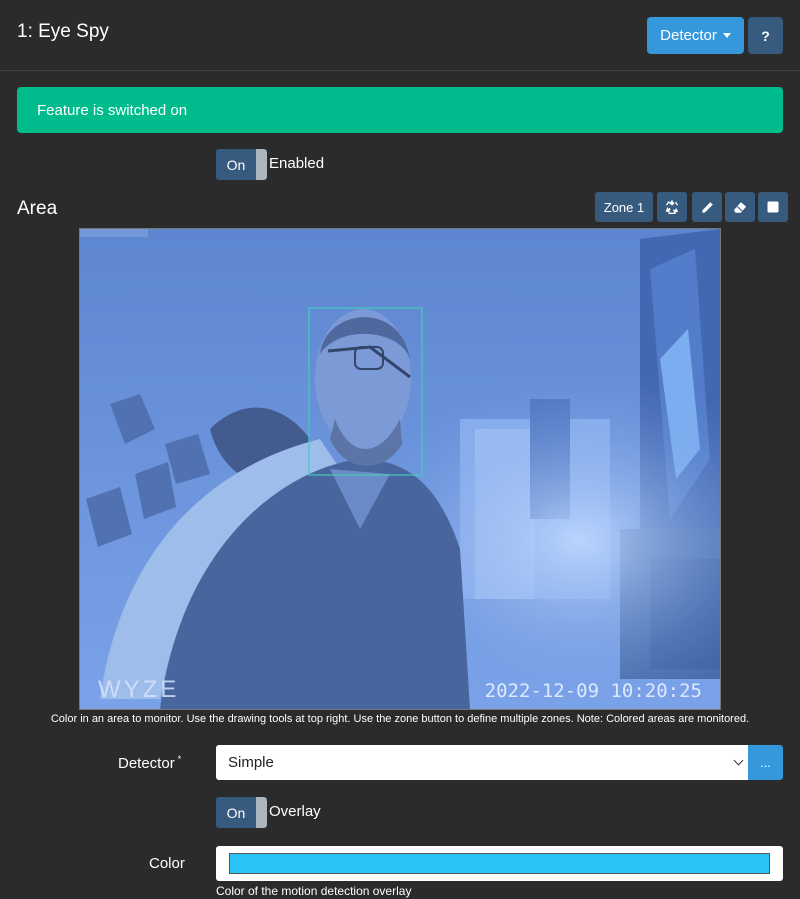 The height and width of the screenshot is (899, 800). What do you see at coordinates (624, 207) in the screenshot?
I see `zone-button: Zone 1` at bounding box center [624, 207].